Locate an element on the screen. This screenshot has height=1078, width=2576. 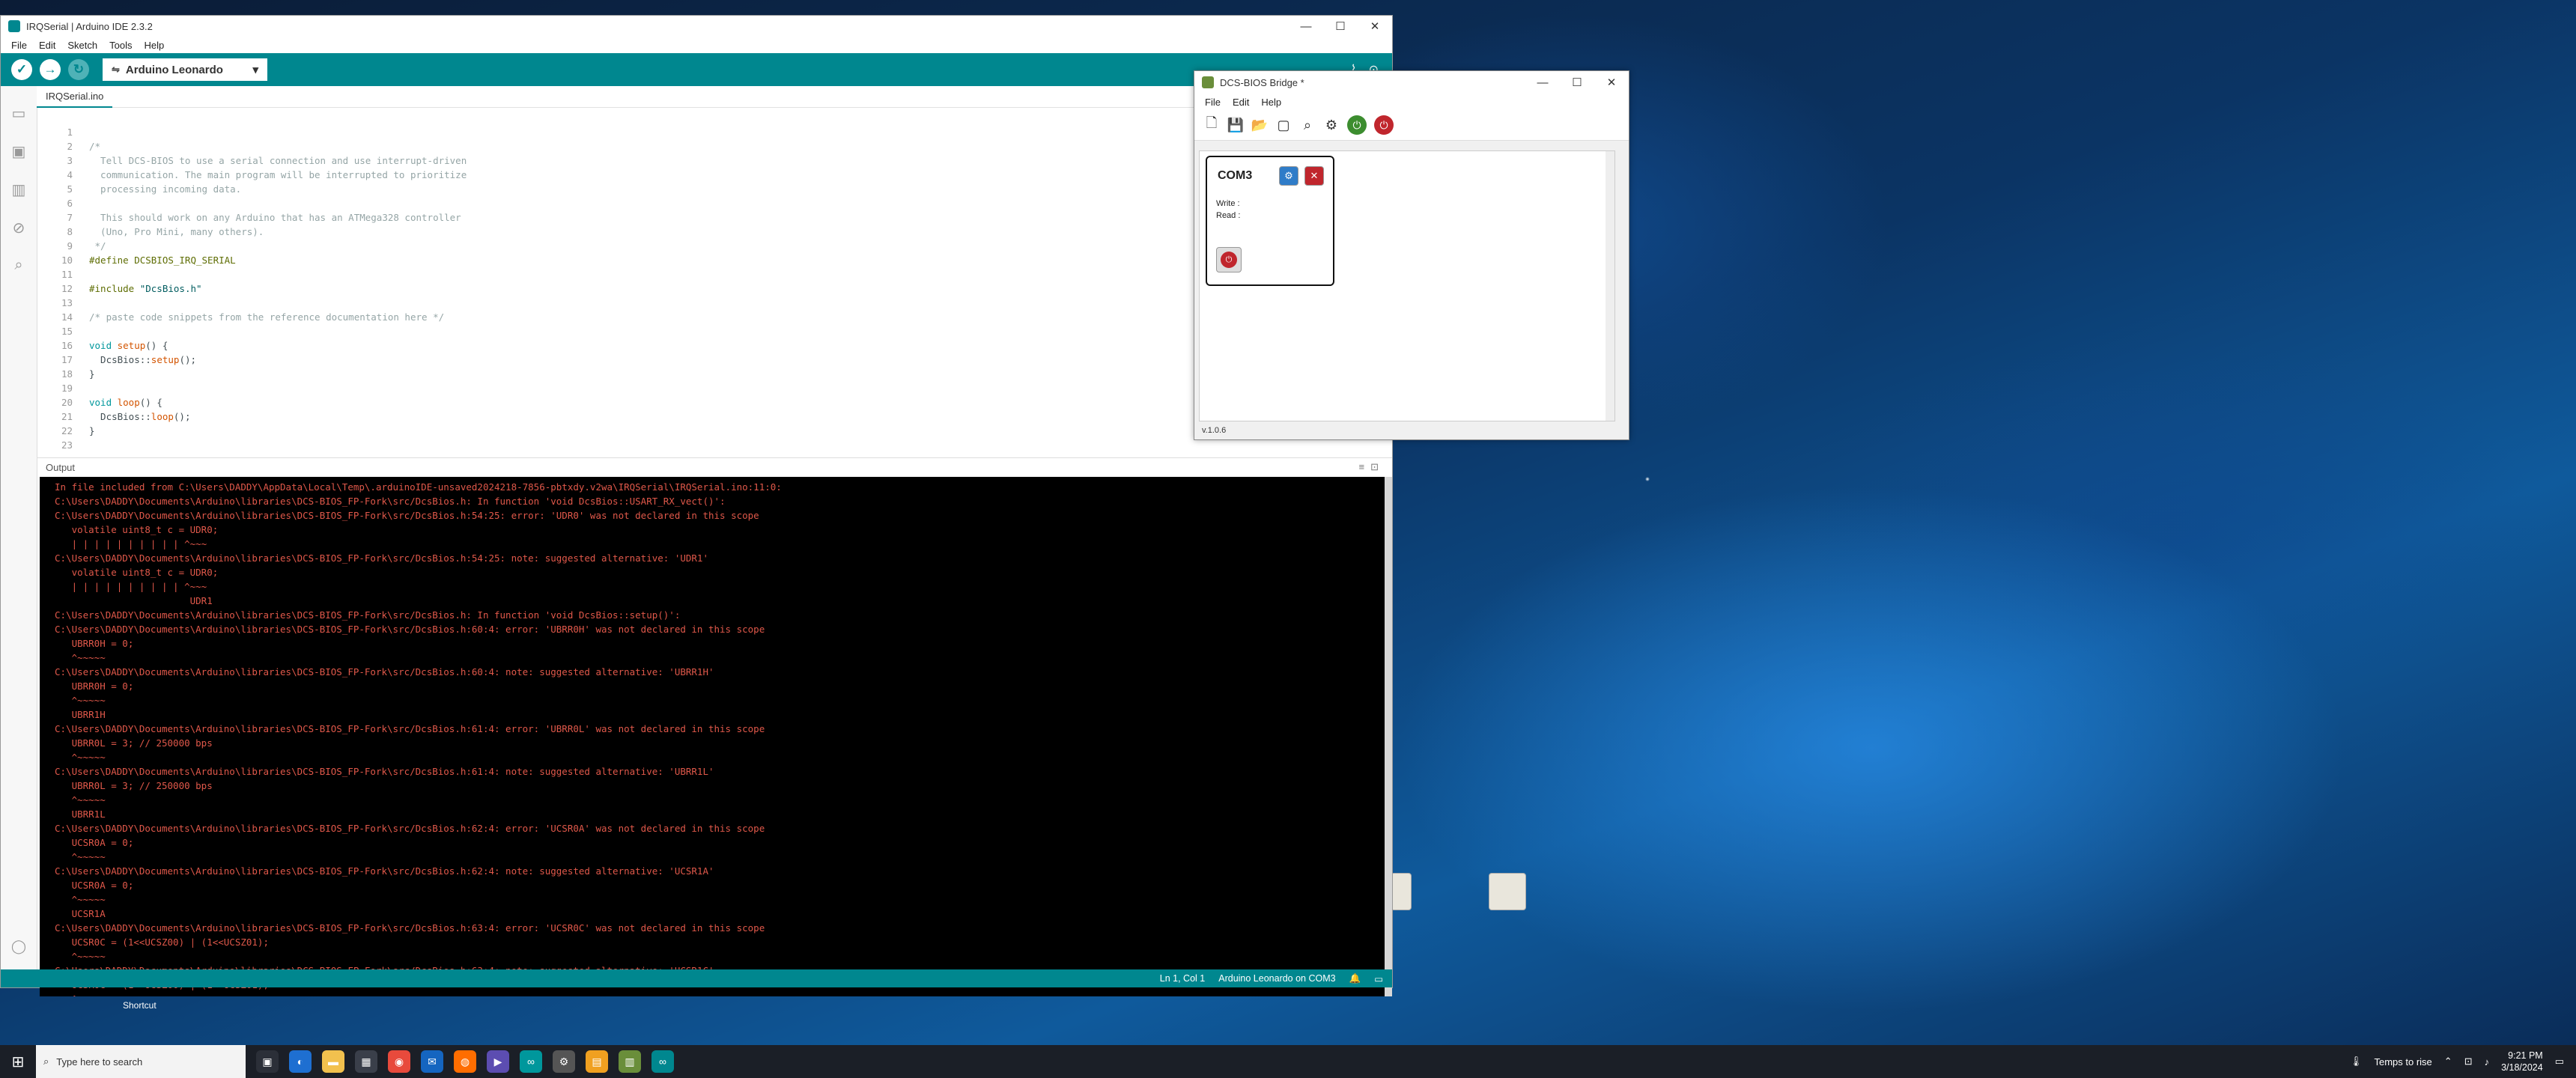
board-name: Arduino Leonardo is located at coordinates (174, 69).